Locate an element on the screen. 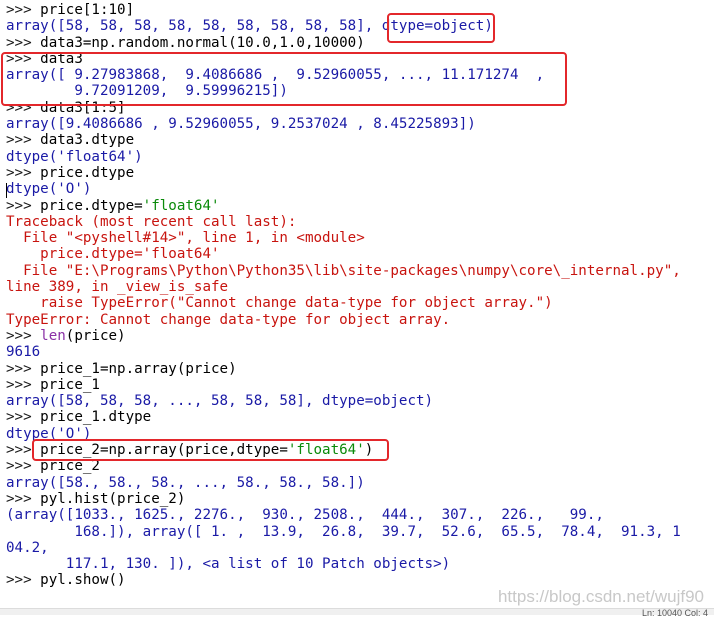  shell-text-segment: len is located at coordinates (53, 335).